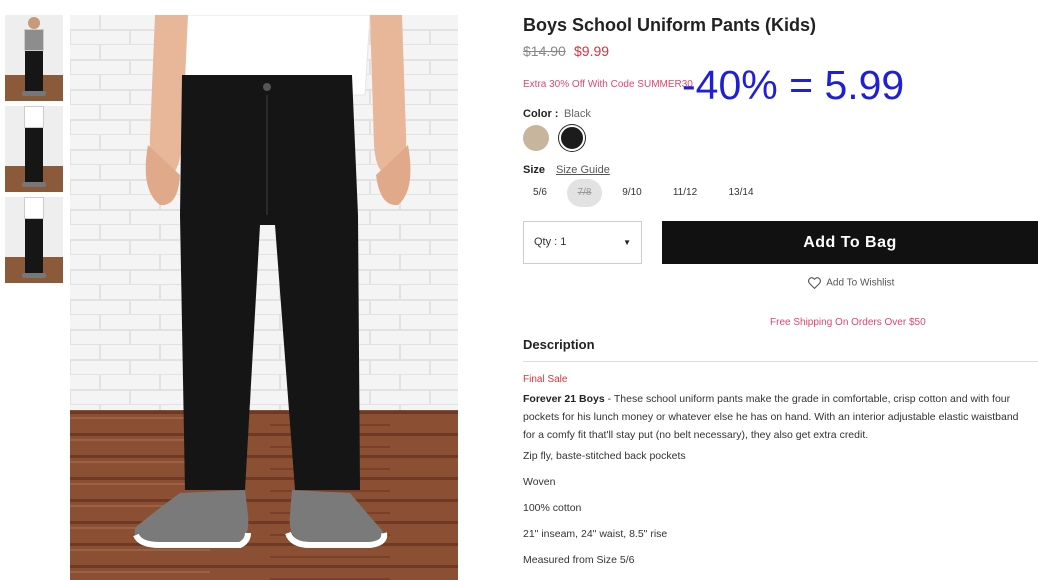  I want to click on size-guide-link: Size Guide, so click(583, 170).